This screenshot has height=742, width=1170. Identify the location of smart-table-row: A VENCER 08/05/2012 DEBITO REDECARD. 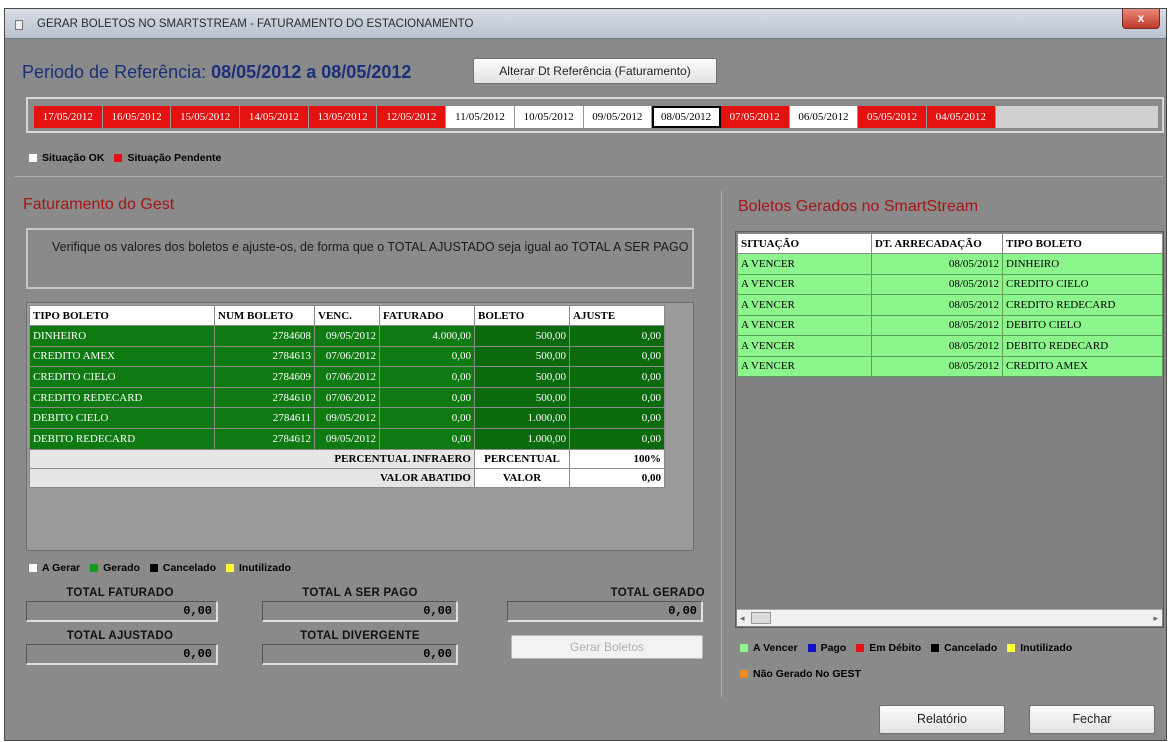
(950, 346).